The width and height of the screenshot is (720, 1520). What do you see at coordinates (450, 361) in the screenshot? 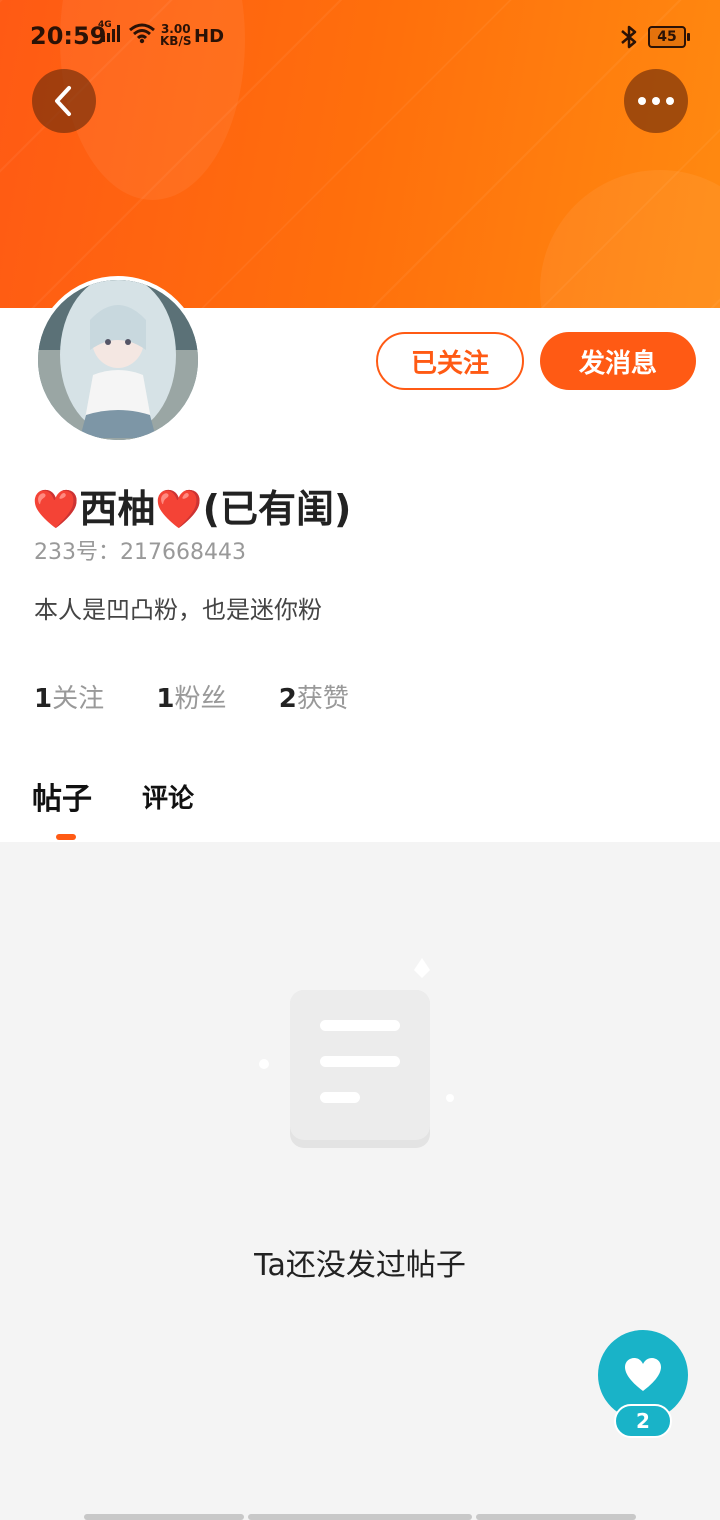
I see `followed-button: 已关注` at bounding box center [450, 361].